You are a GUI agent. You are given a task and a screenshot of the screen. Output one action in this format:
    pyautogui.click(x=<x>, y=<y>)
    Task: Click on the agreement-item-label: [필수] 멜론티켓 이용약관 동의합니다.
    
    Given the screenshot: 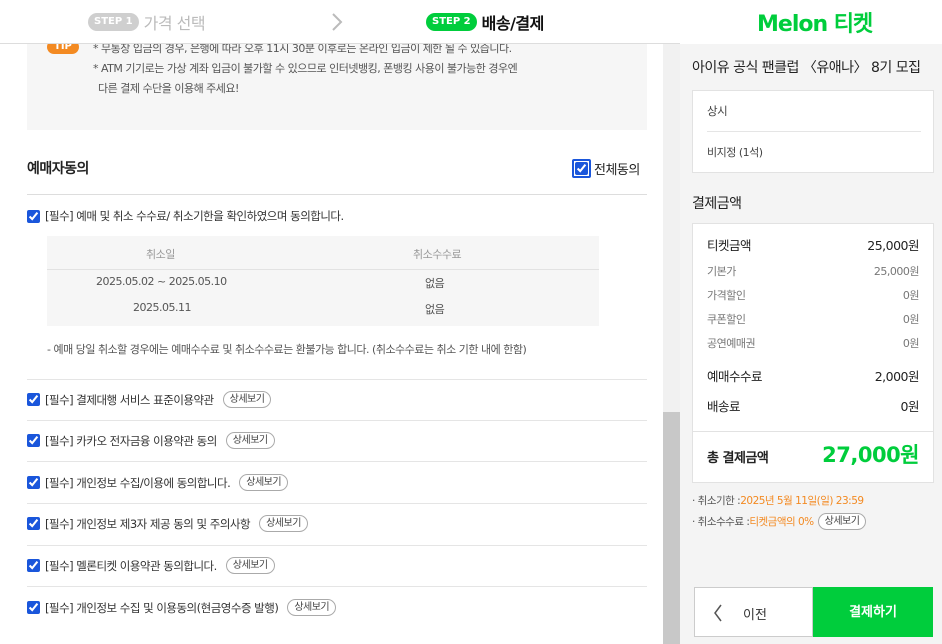 What is the action you would take?
    pyautogui.click(x=131, y=565)
    